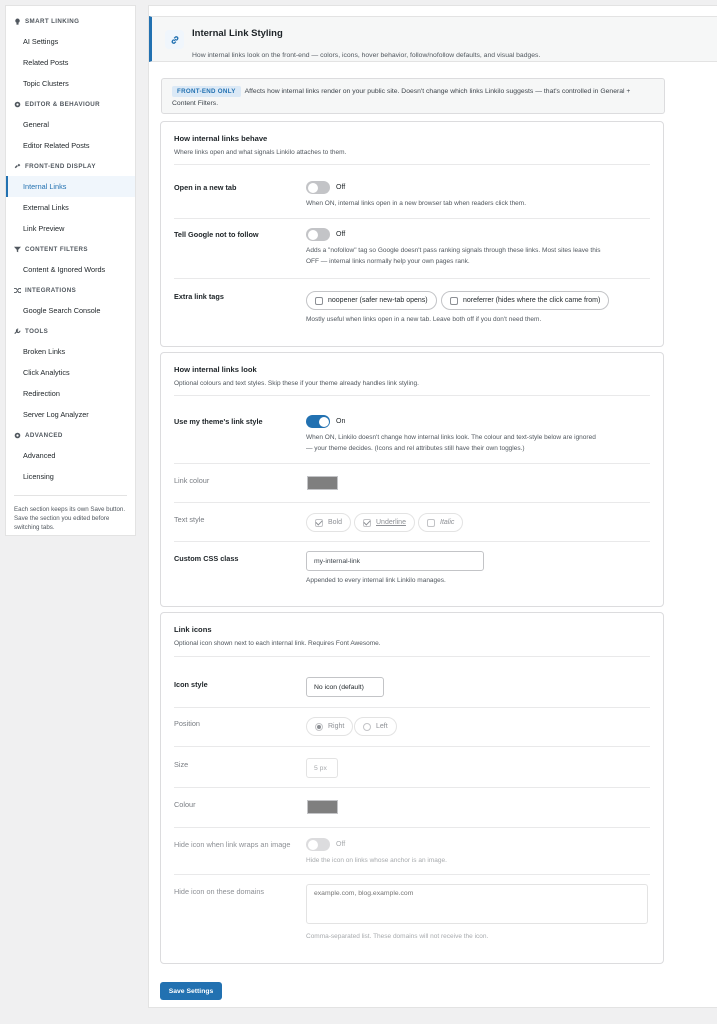  I want to click on card-title: How internal links behave, so click(221, 138).